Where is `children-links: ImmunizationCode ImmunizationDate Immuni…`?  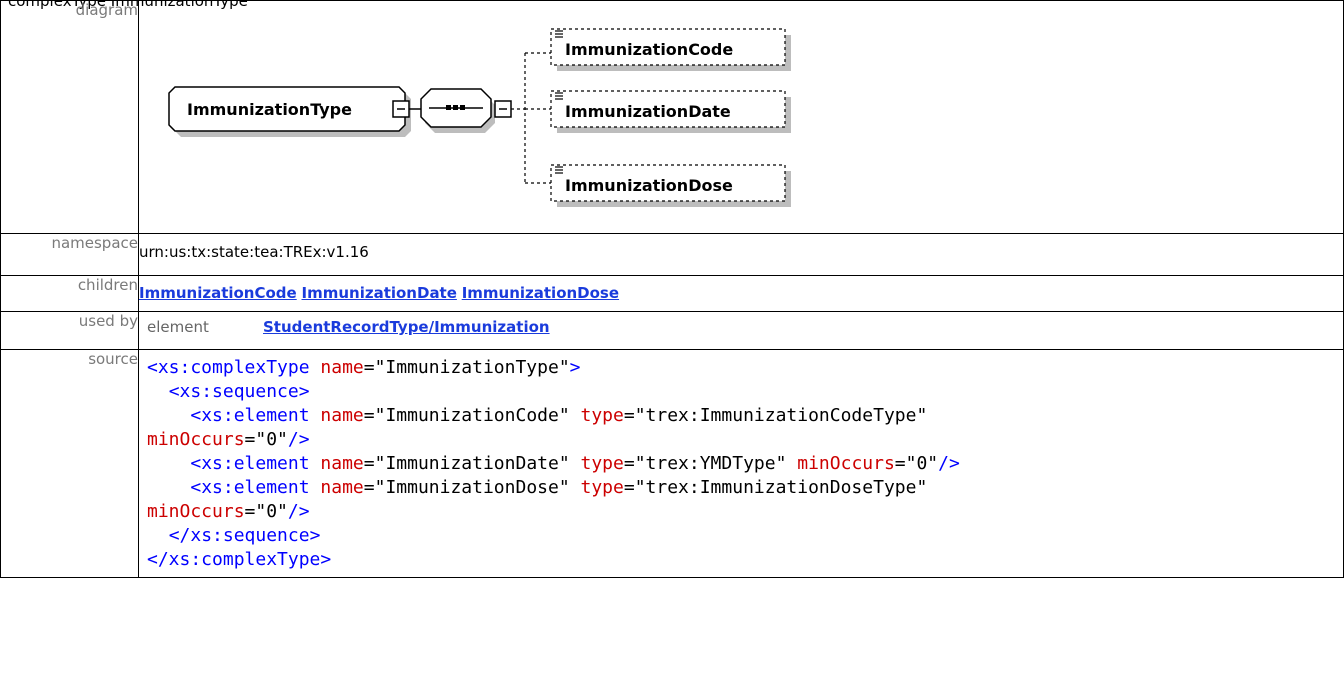
children-links: ImmunizationCode ImmunizationDate Immuni… is located at coordinates (741, 293).